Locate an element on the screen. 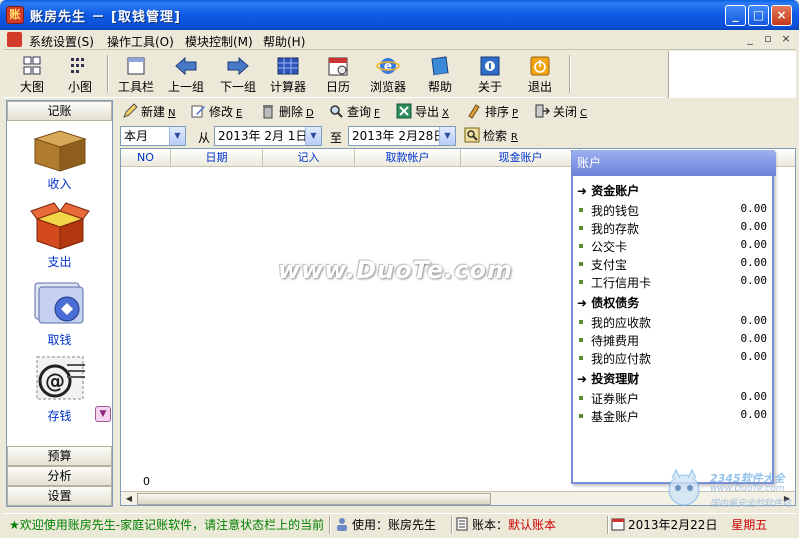 This screenshot has height=538, width=799. scrollbar-thumb is located at coordinates (314, 499).